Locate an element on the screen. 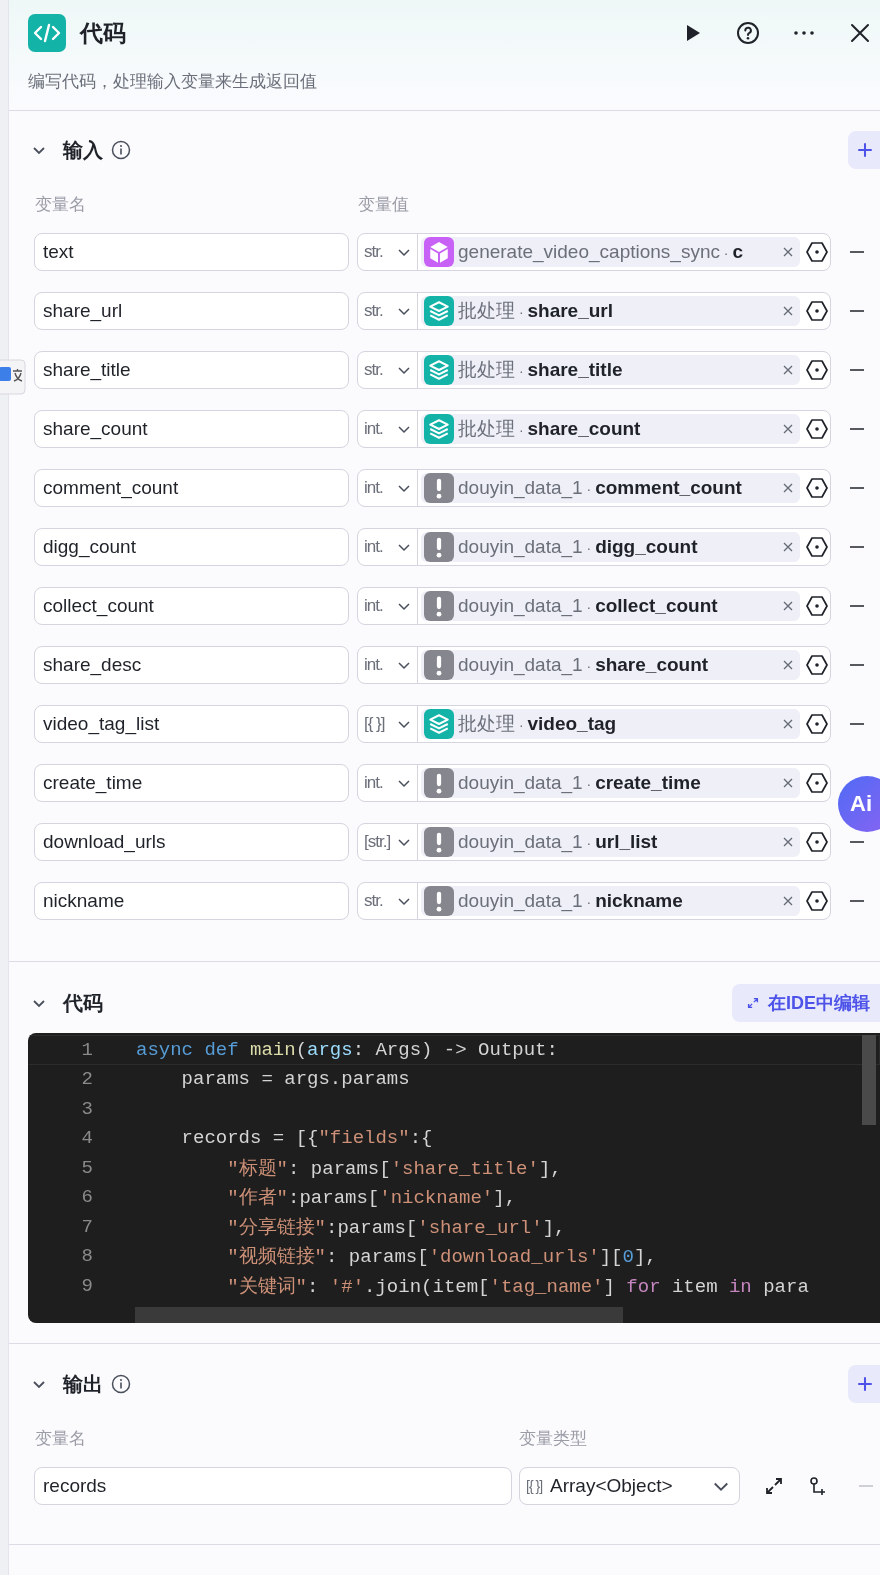 The width and height of the screenshot is (880, 1575). plus-icon is located at coordinates (865, 1384).